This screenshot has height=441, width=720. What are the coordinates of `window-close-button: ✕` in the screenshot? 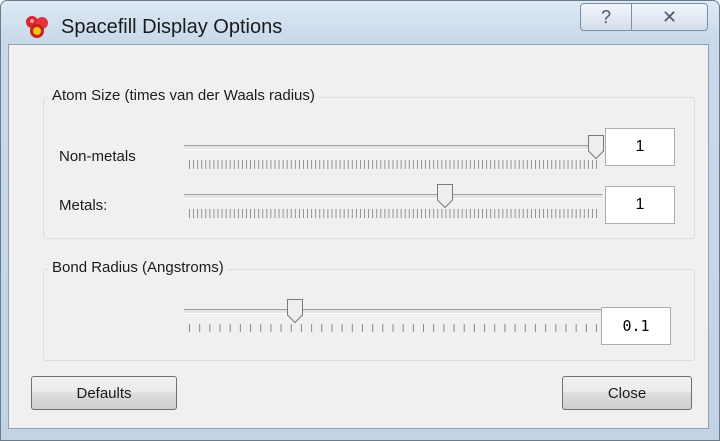 It's located at (669, 17).